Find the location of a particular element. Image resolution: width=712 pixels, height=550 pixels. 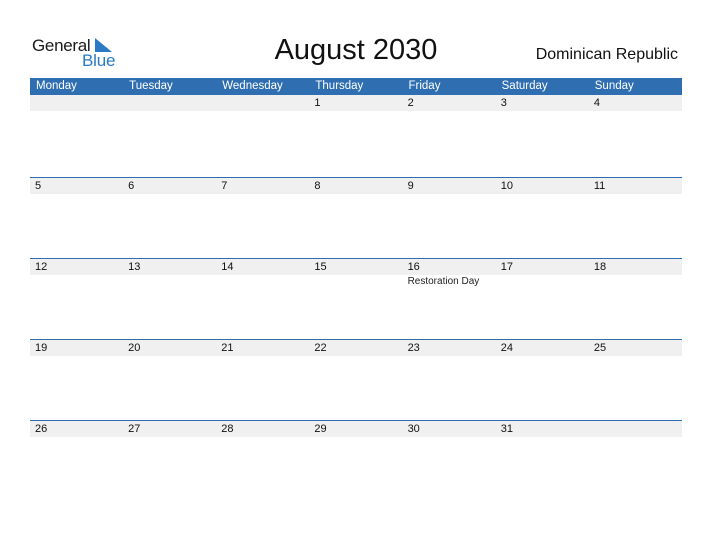

day-number: 30 is located at coordinates (413, 429).